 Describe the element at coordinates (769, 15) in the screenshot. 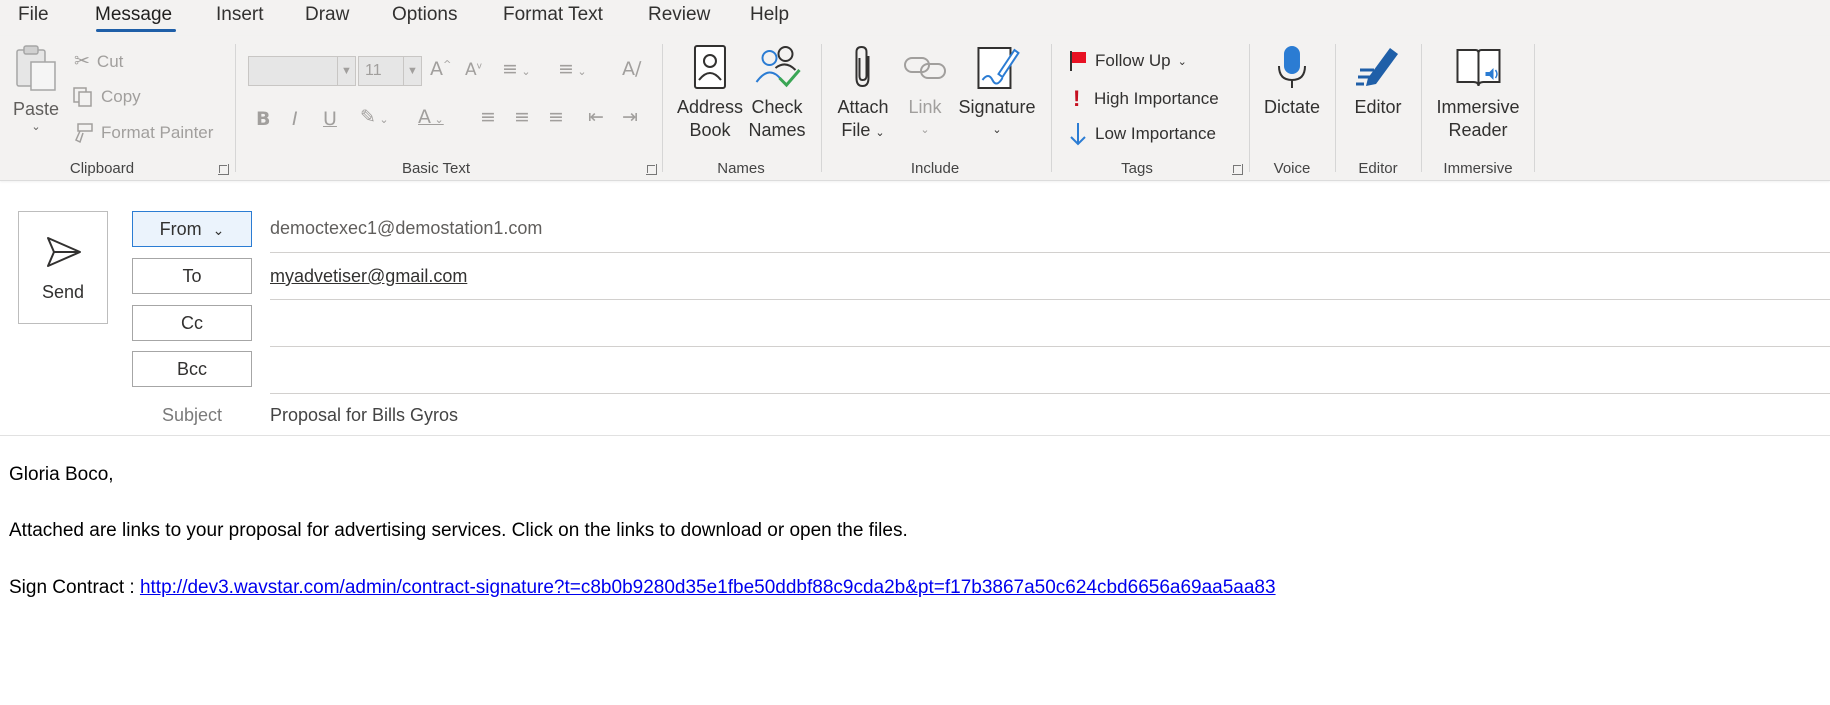

I see `tab-help: Help` at that location.